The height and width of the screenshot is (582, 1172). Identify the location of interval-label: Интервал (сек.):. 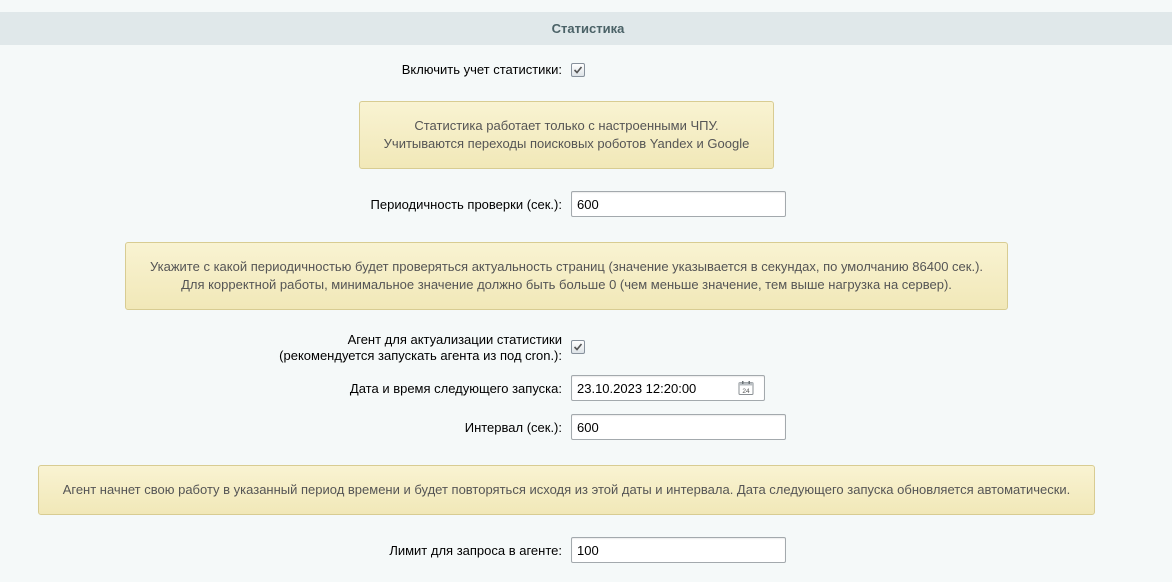
(513, 427).